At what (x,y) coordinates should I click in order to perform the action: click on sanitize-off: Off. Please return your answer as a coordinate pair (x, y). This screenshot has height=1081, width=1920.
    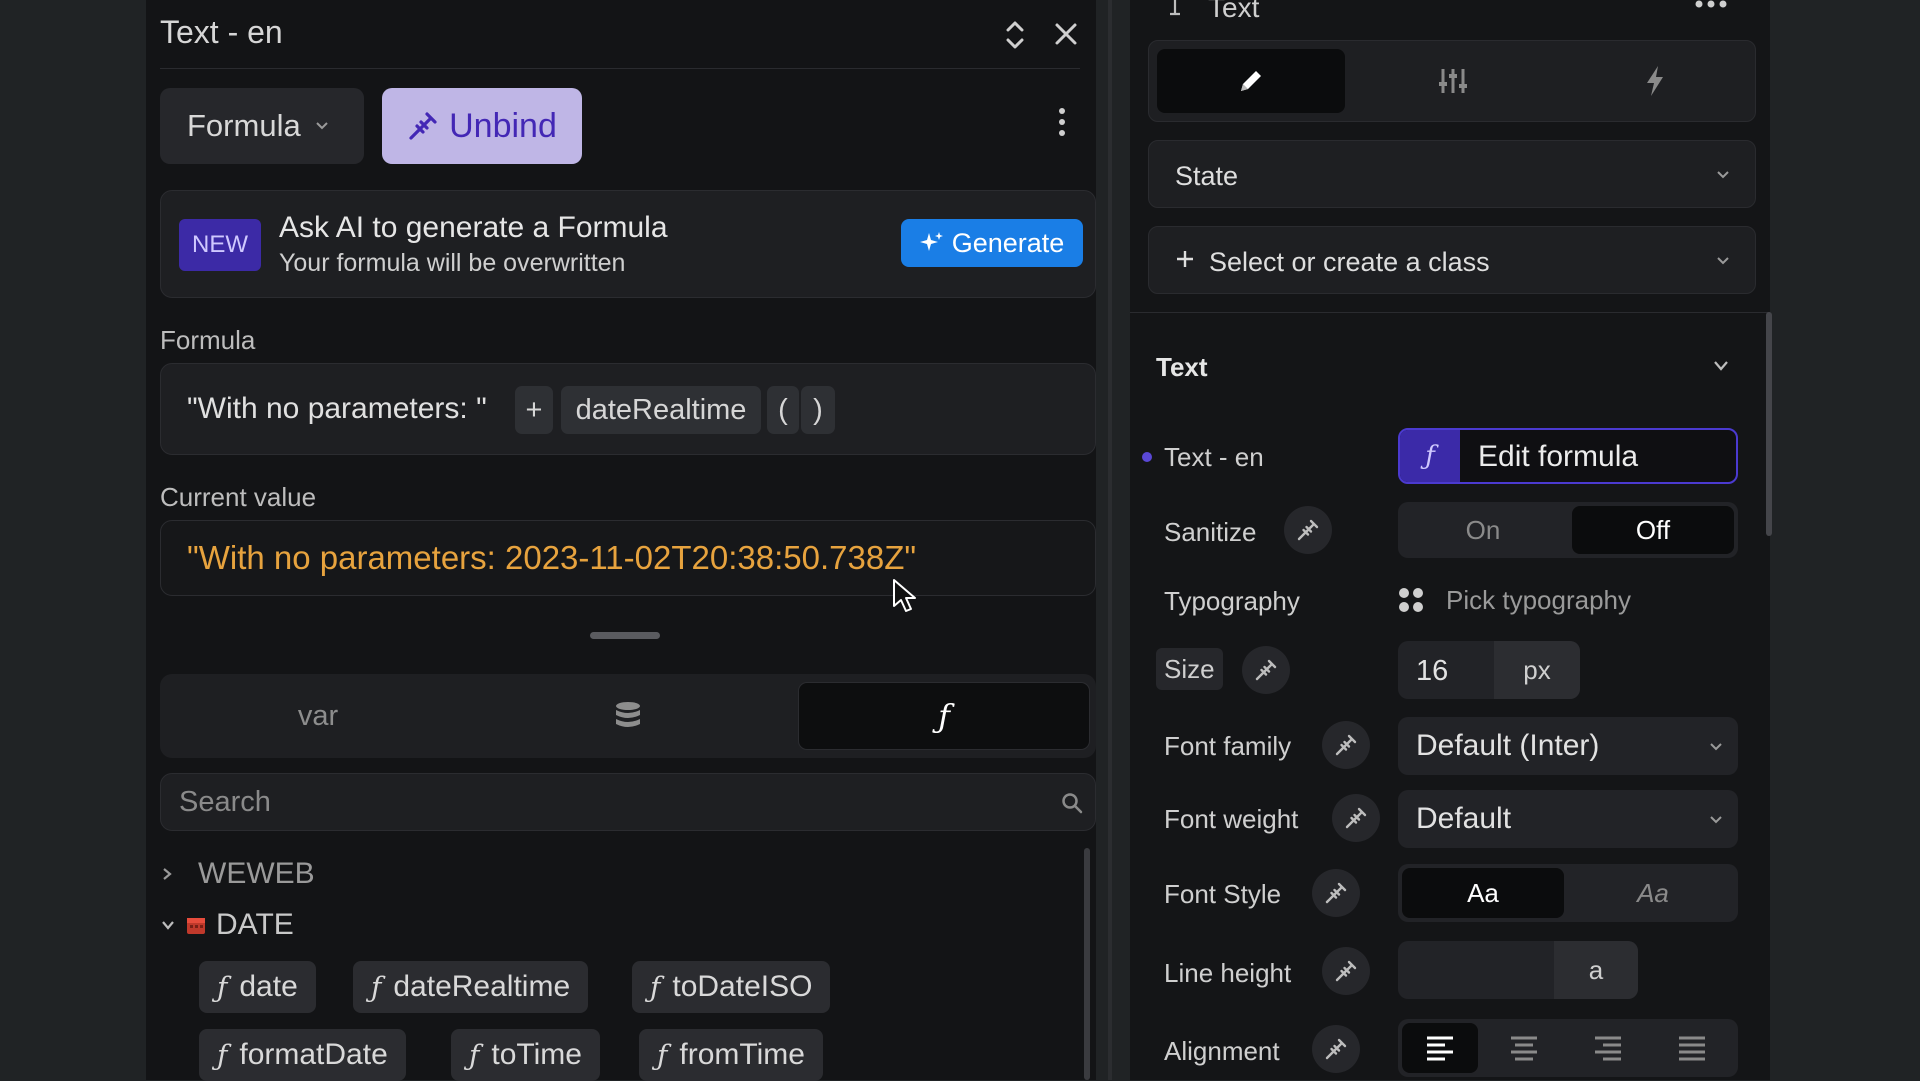
    Looking at the image, I should click on (1653, 530).